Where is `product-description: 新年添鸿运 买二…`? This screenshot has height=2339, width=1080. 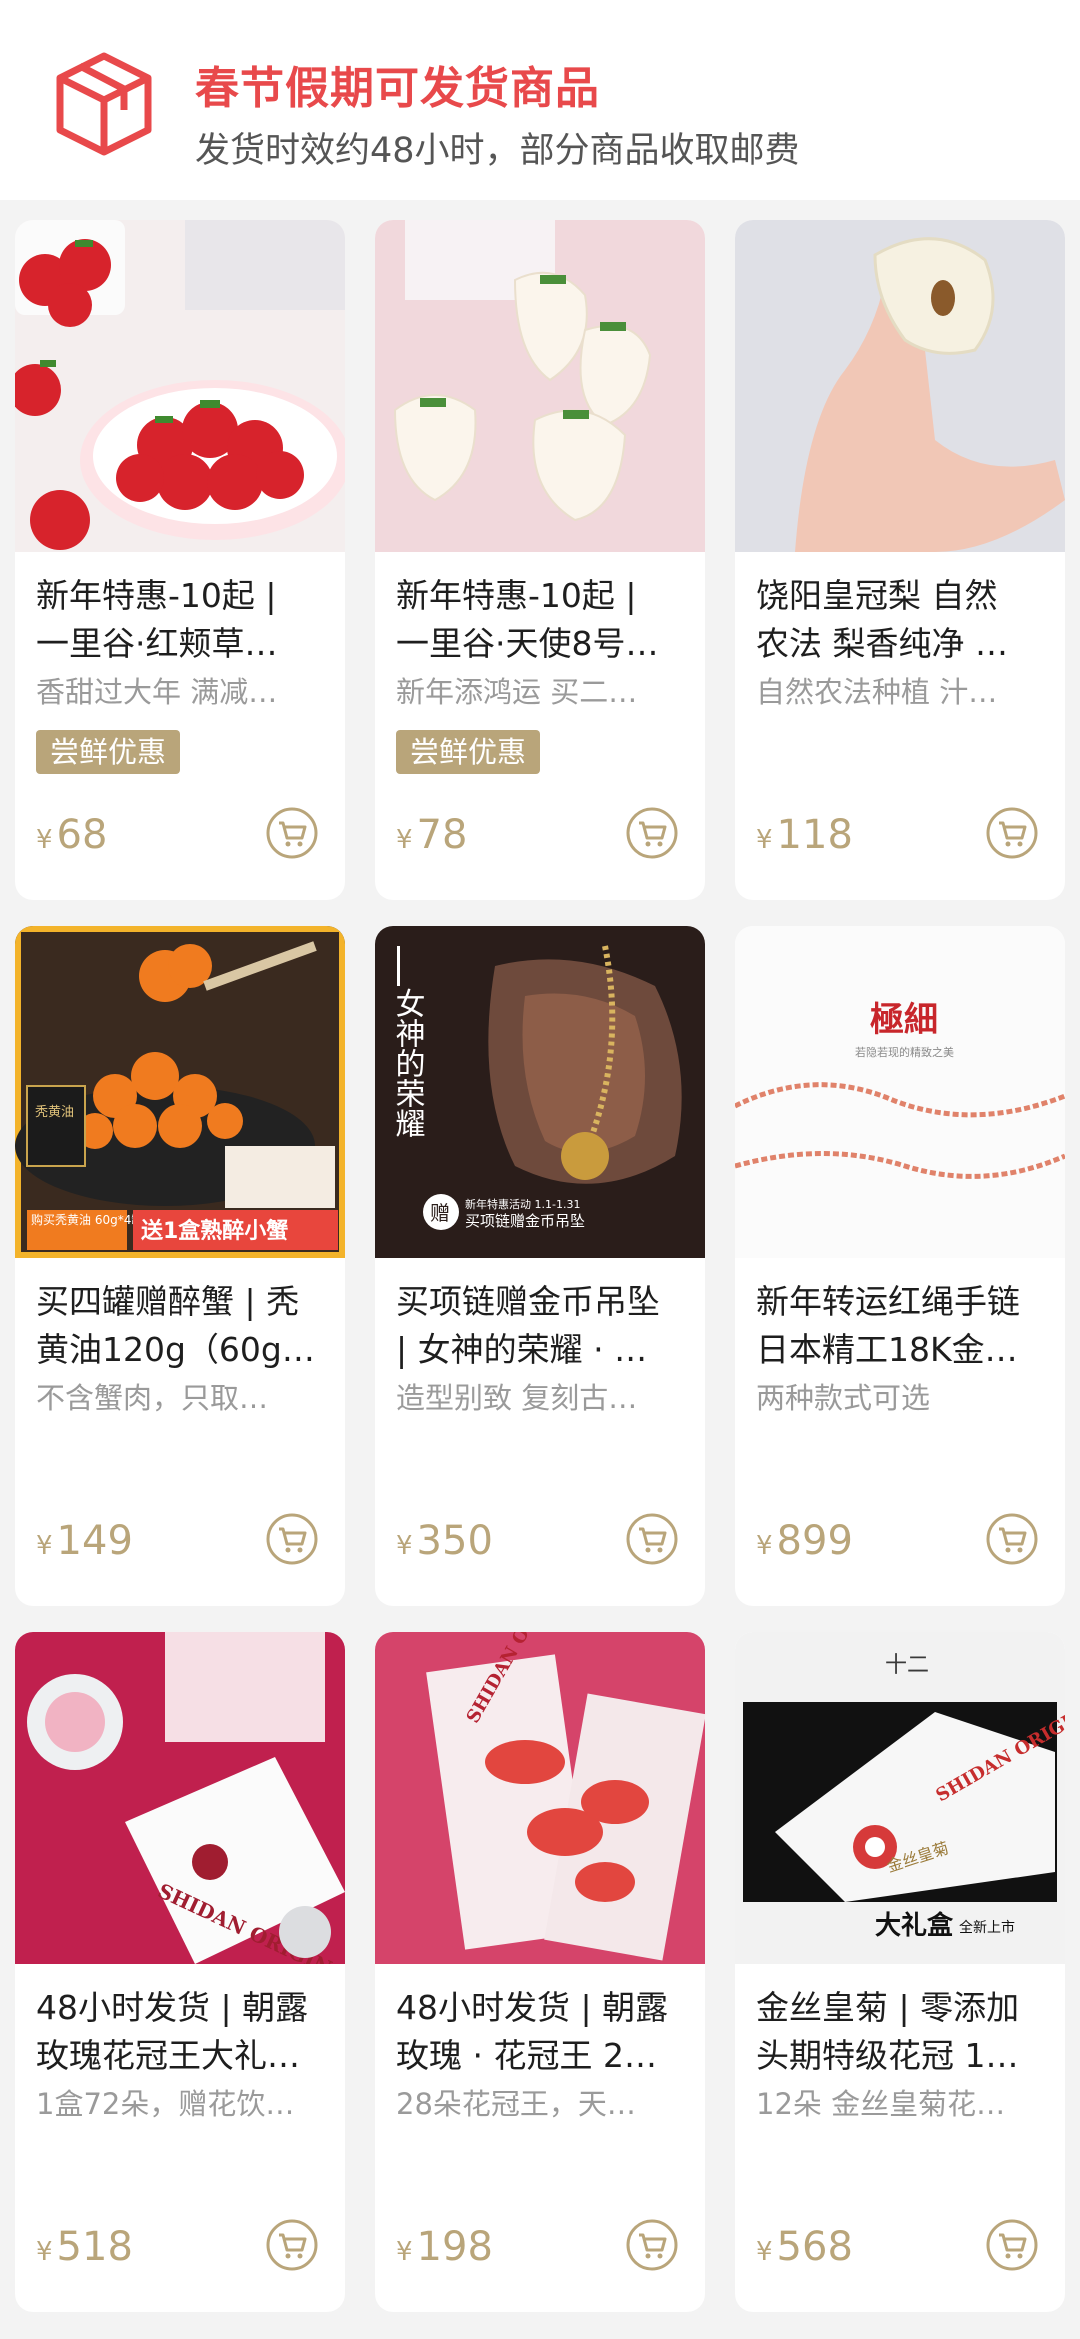 product-description: 新年添鸿运 买二… is located at coordinates (517, 692).